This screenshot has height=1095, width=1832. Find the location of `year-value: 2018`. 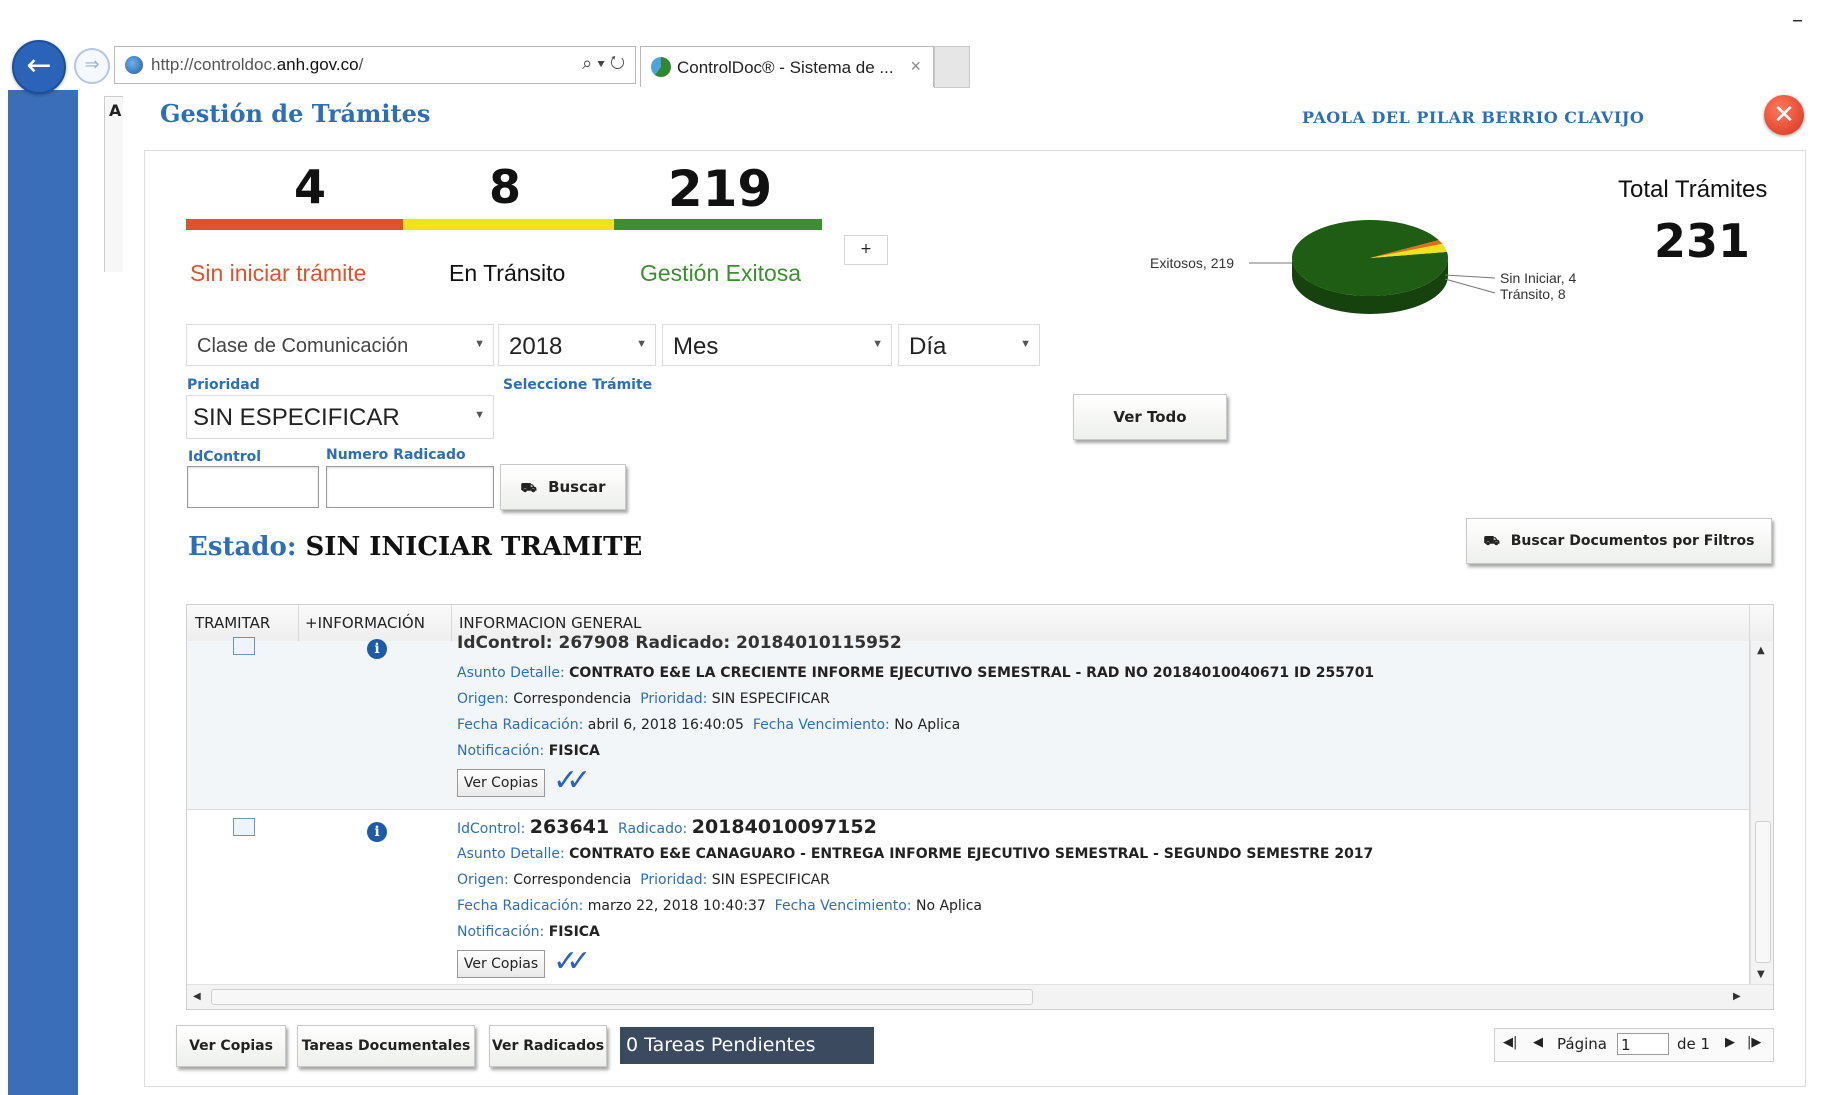

year-value: 2018 is located at coordinates (536, 346).